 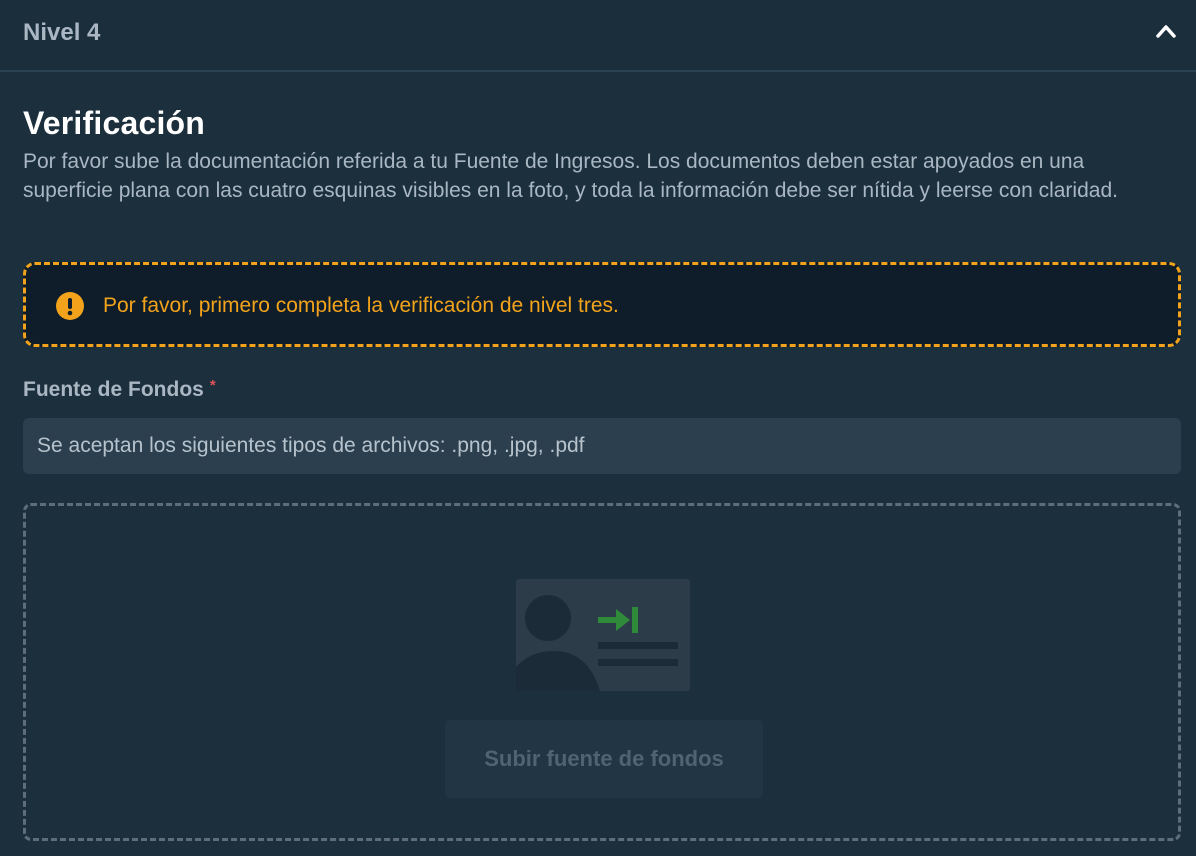 What do you see at coordinates (62, 32) in the screenshot?
I see `level-title: Nivel 4` at bounding box center [62, 32].